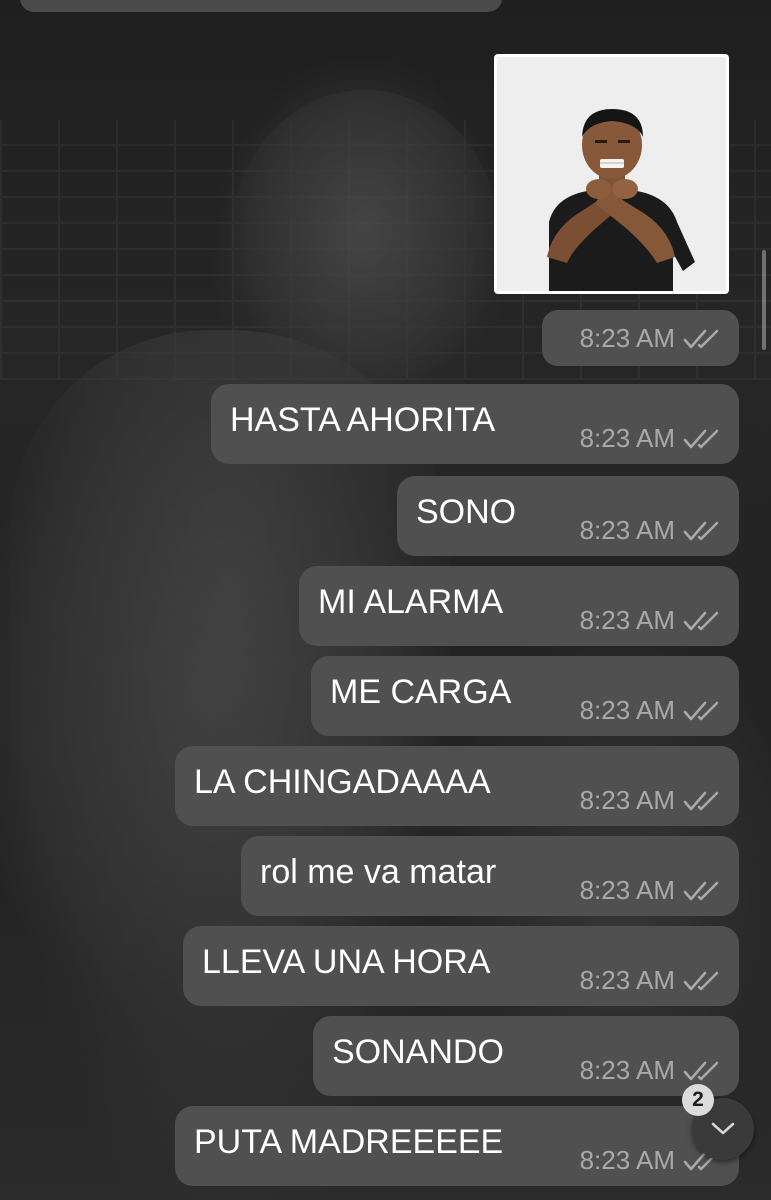 Image resolution: width=771 pixels, height=1200 pixels. What do you see at coordinates (346, 962) in the screenshot?
I see `message-text: LLEVA UNA HORA` at bounding box center [346, 962].